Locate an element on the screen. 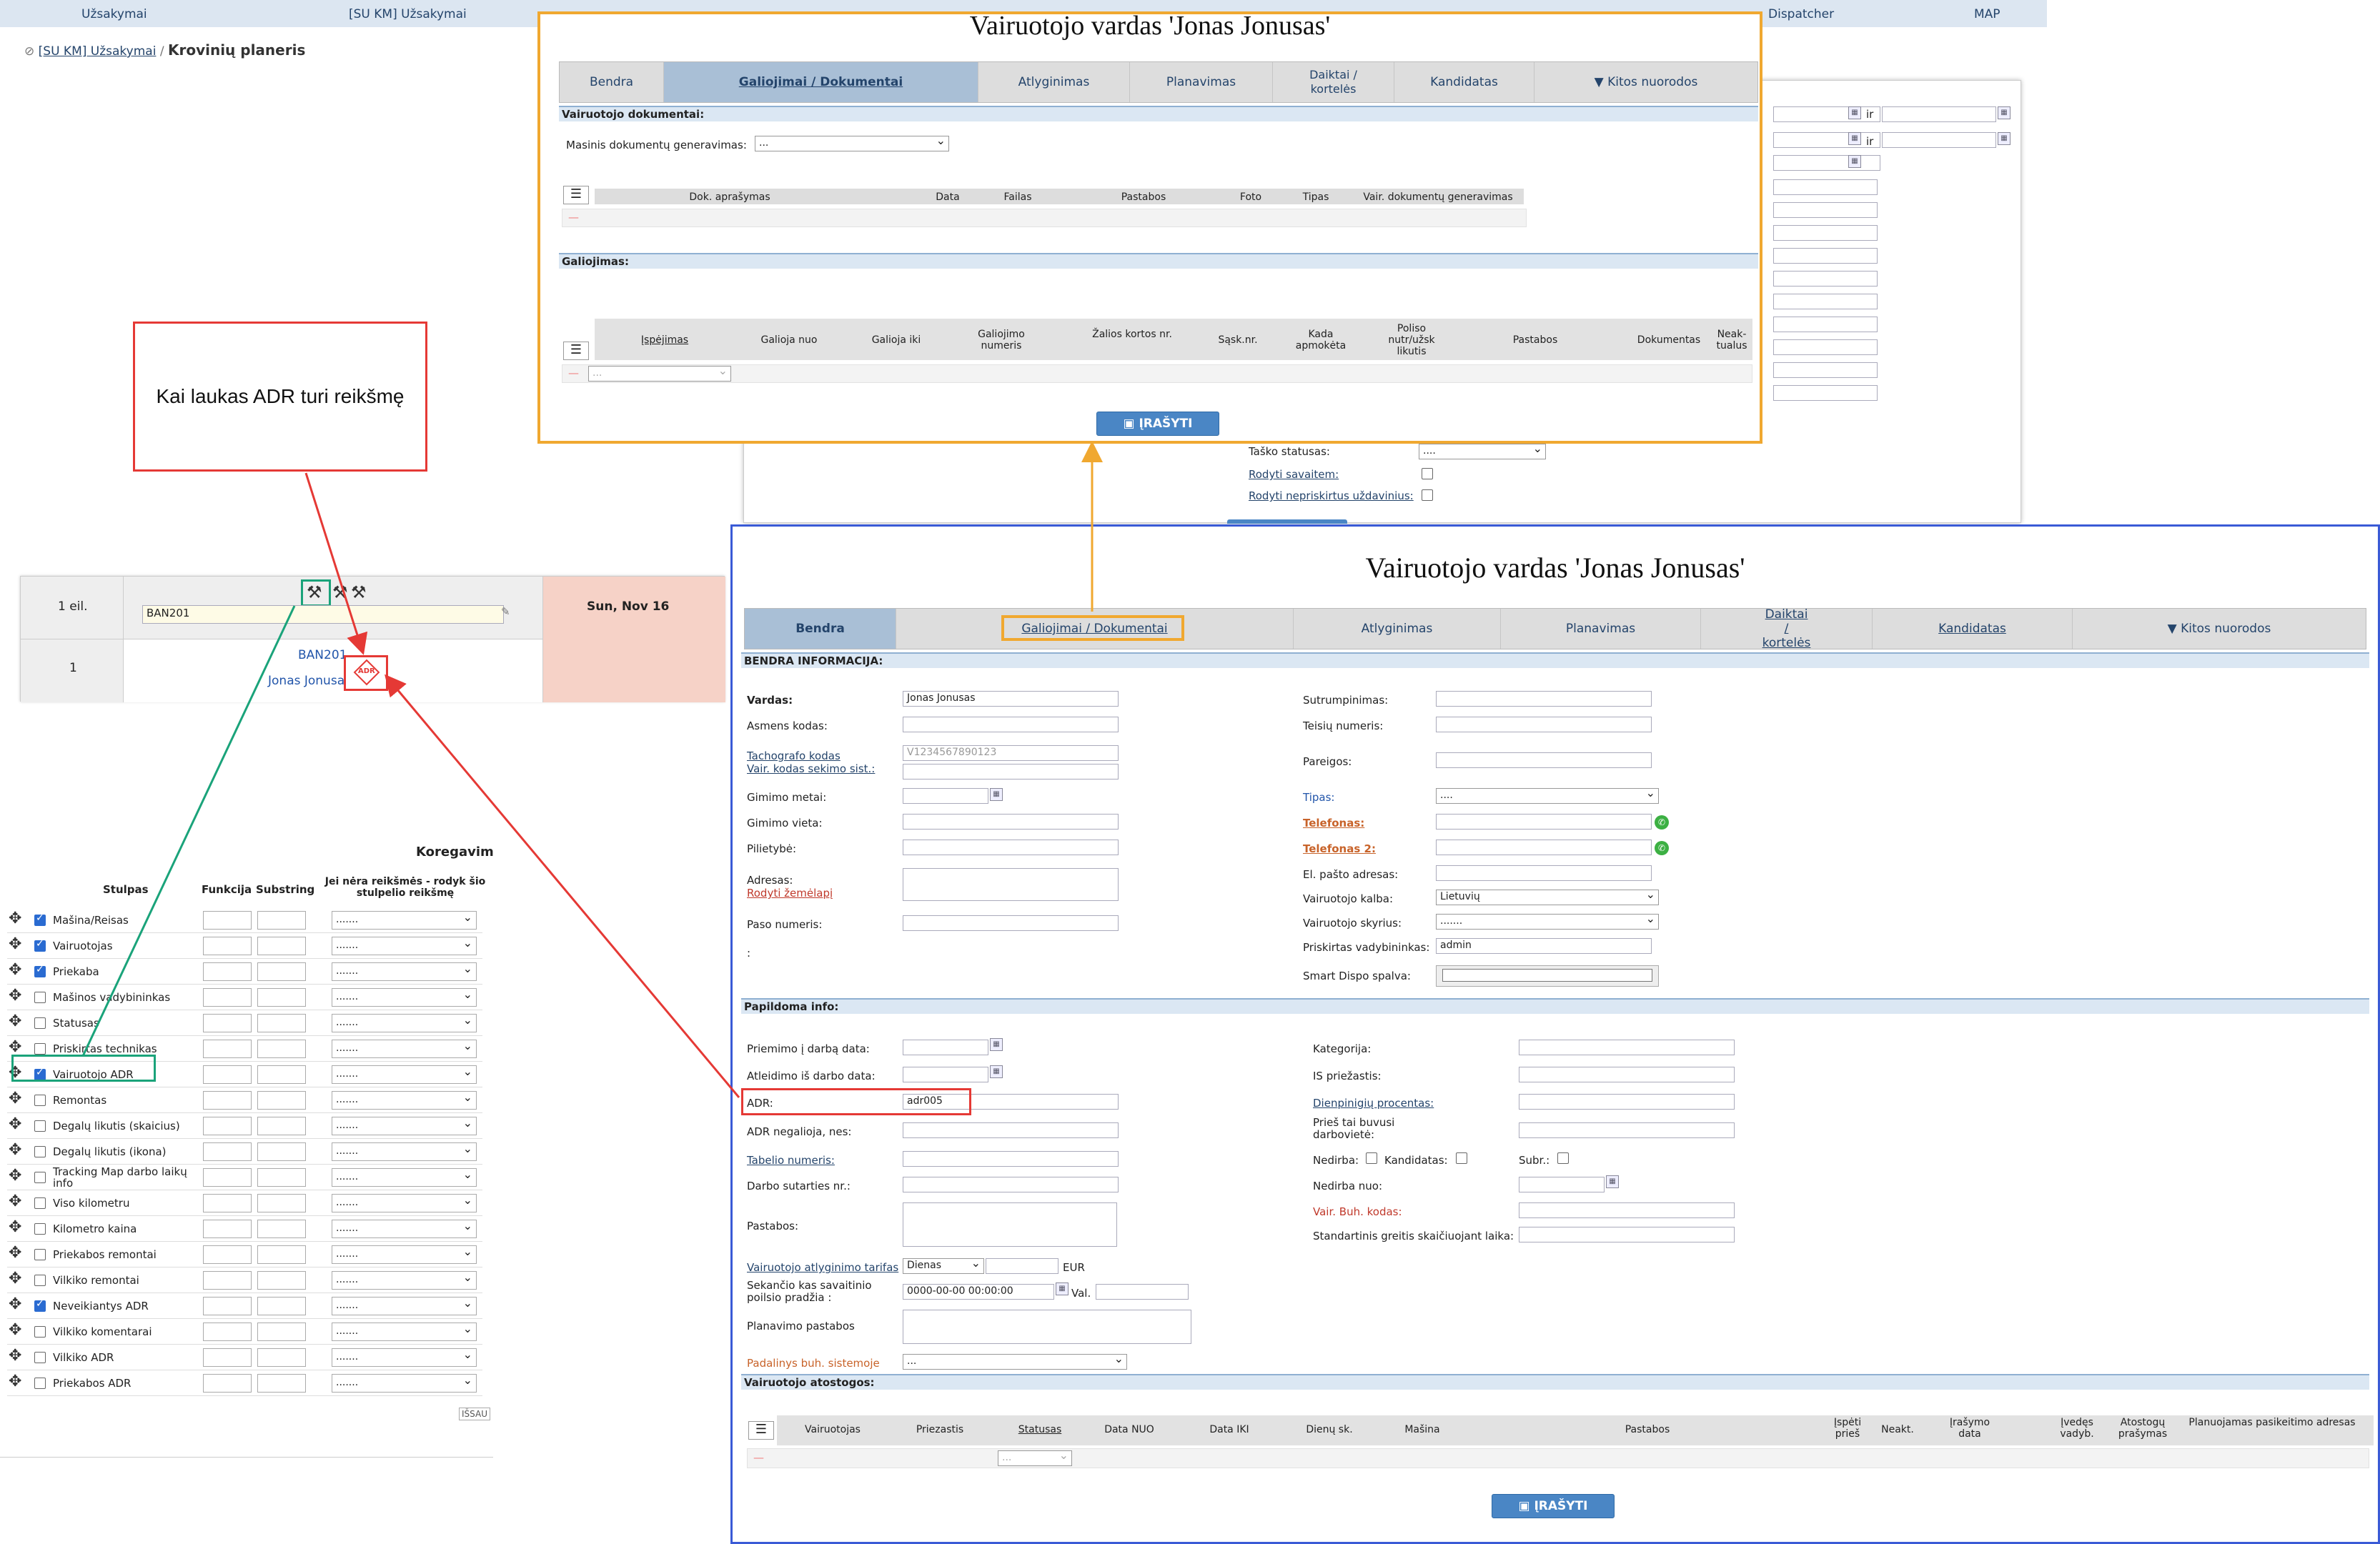 This screenshot has height=1544, width=2380. arrow-adr-field-to-badge is located at coordinates (562, 886).